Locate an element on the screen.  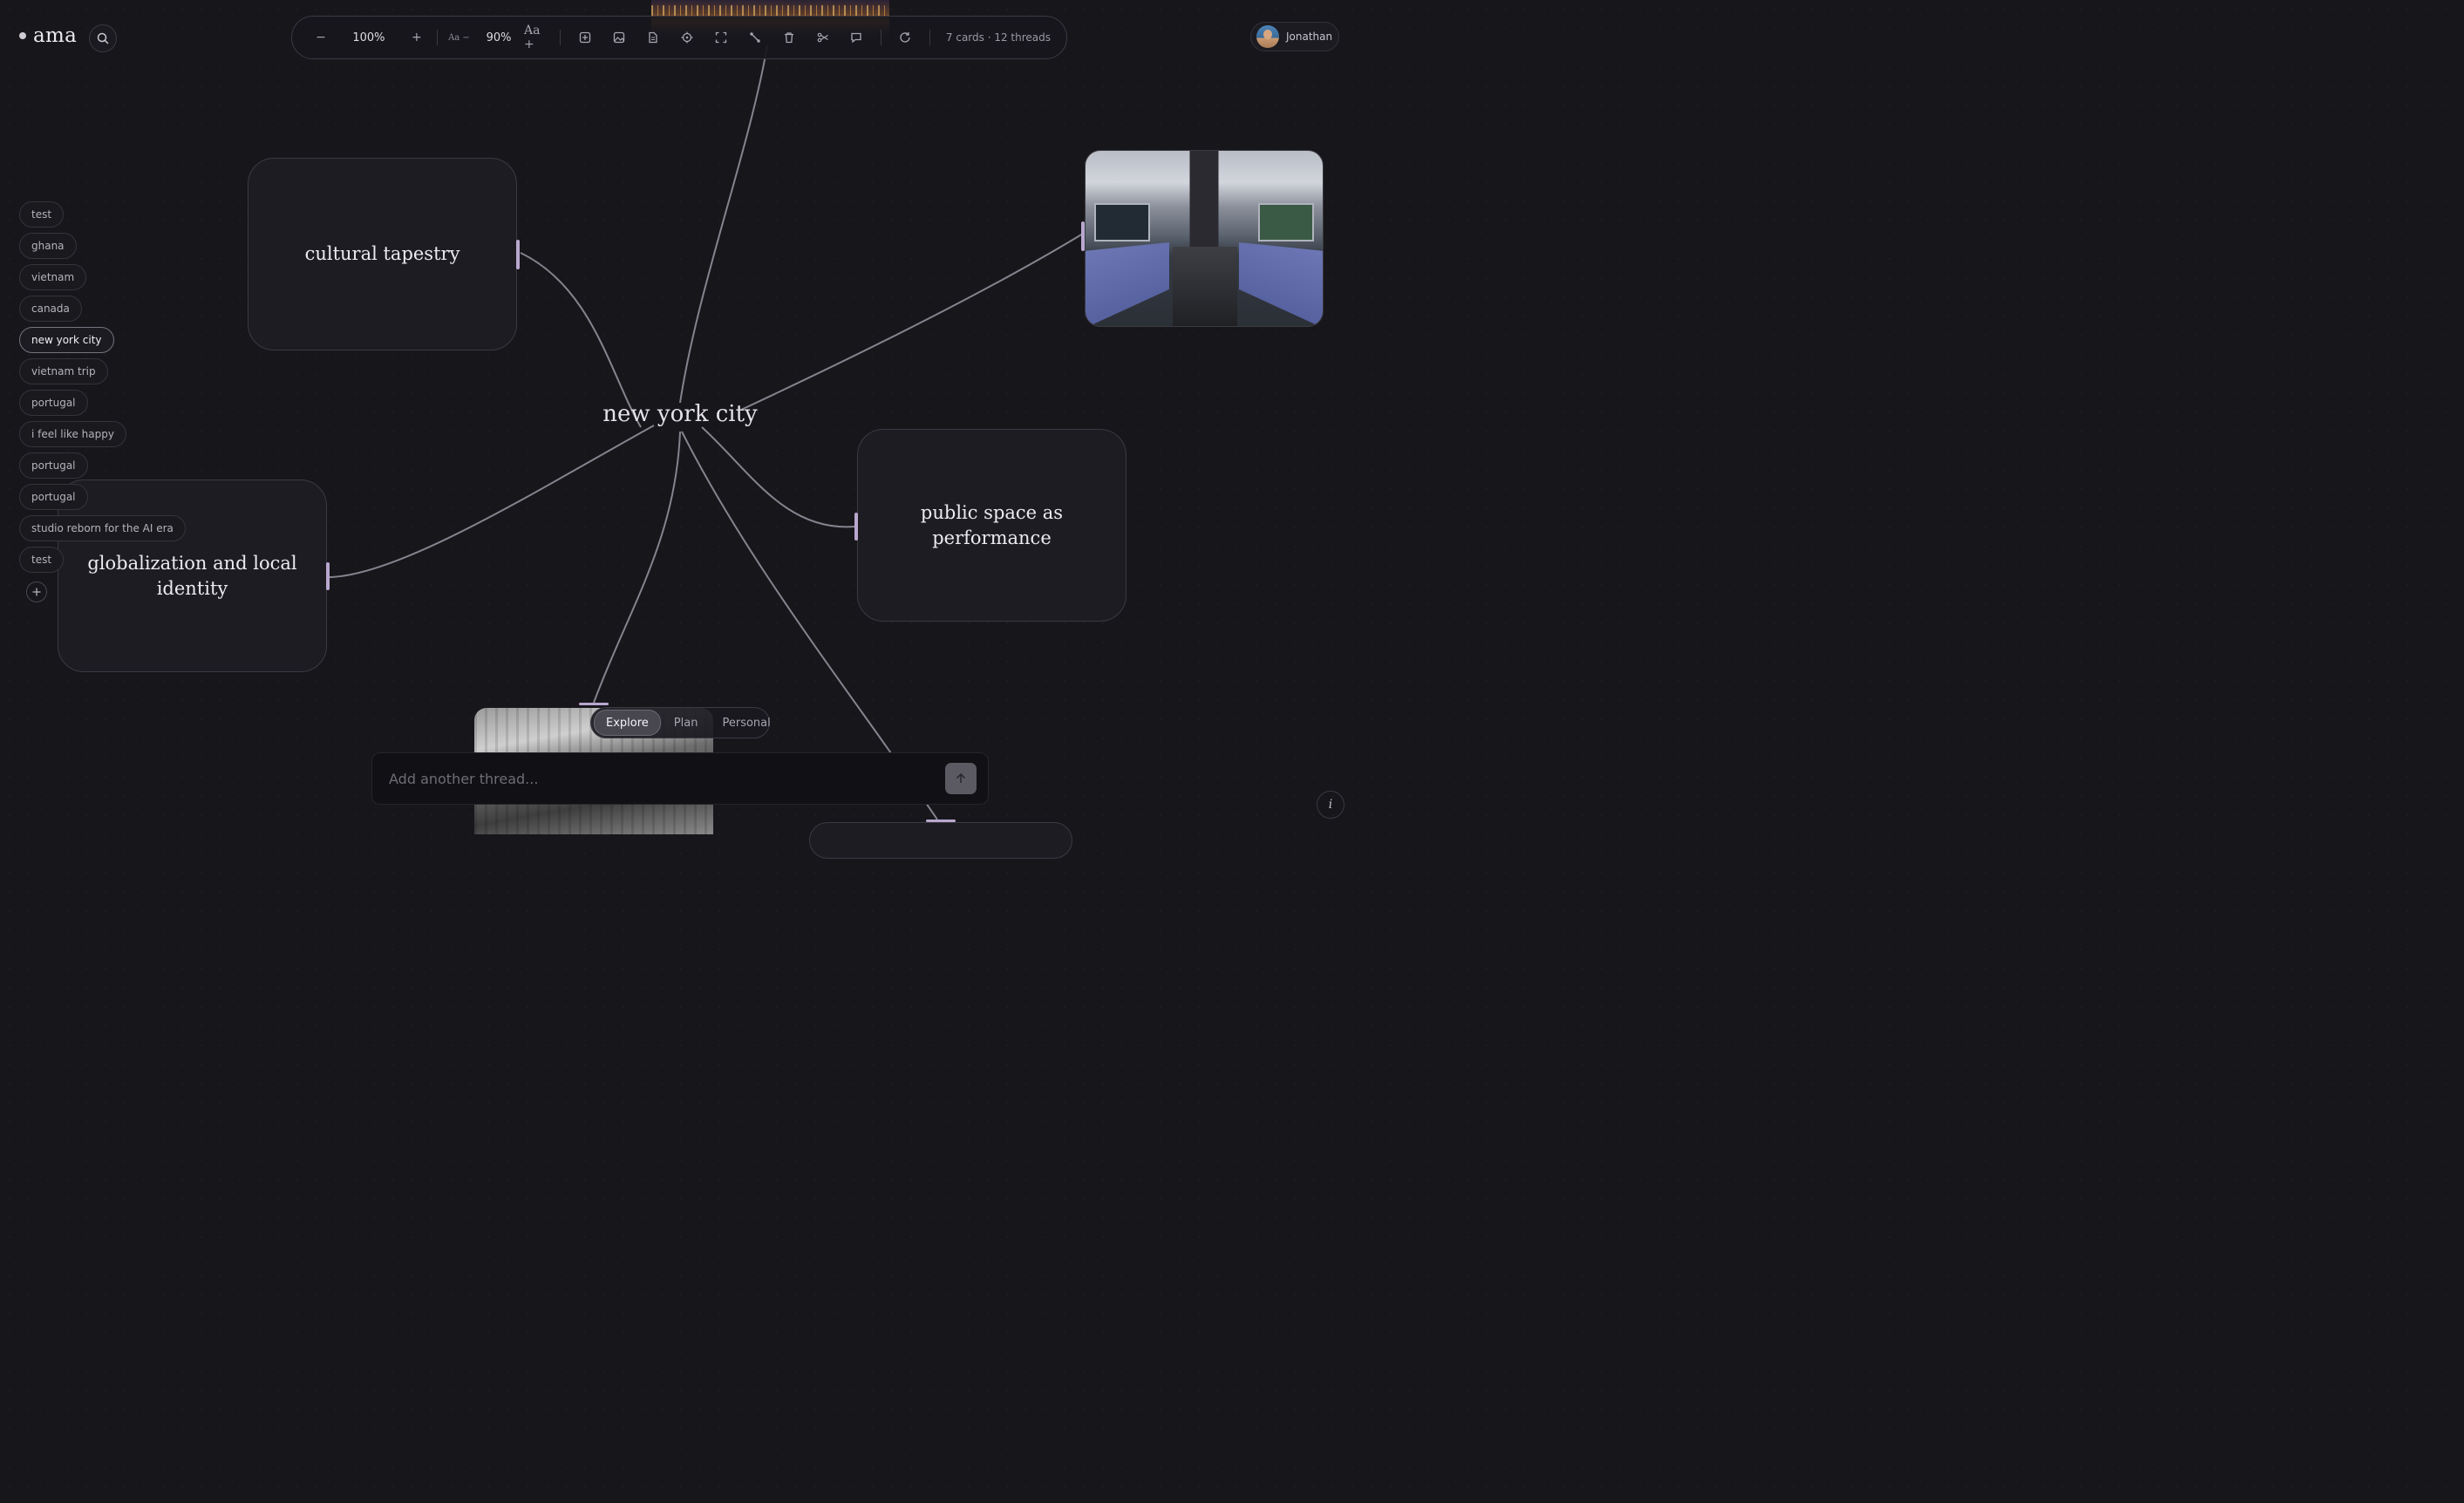
app-name: ama is located at coordinates (55, 35).